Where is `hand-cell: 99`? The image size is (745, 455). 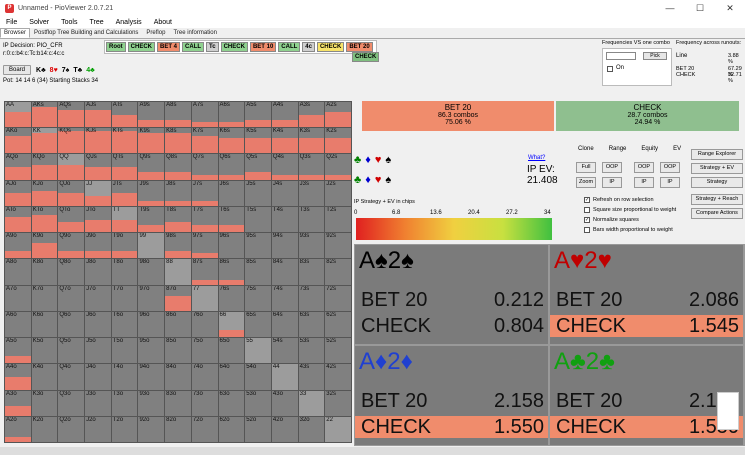 hand-cell: 99 is located at coordinates (151, 246).